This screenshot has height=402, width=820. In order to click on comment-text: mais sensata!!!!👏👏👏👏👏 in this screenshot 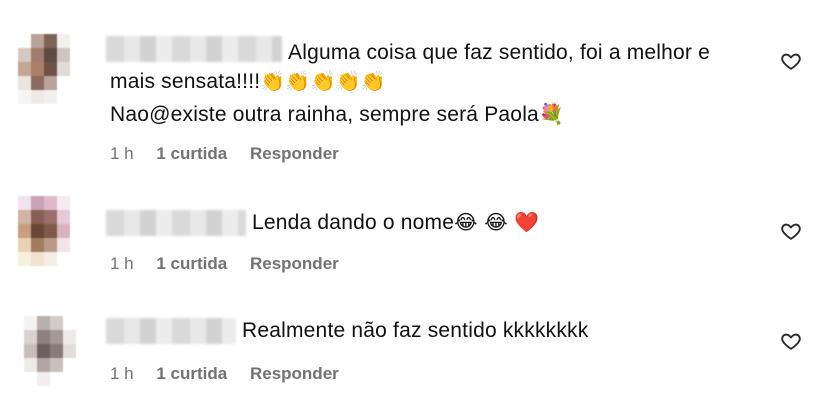, I will do `click(248, 81)`.